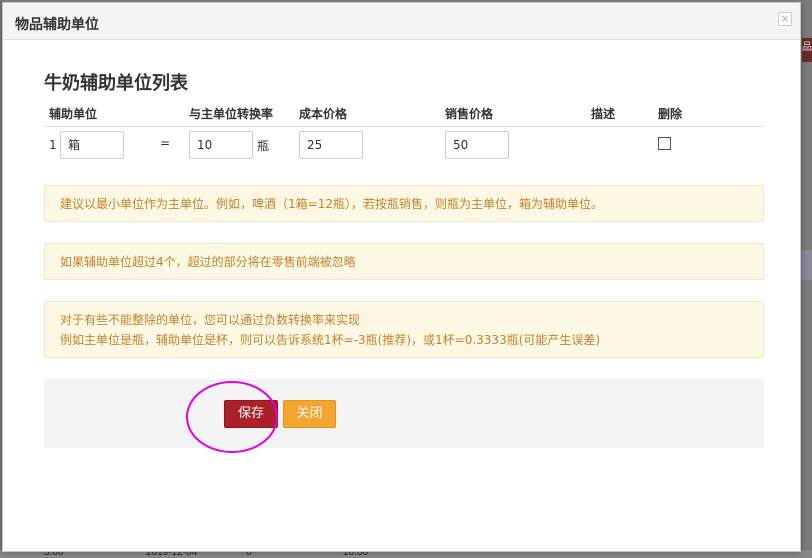 The height and width of the screenshot is (558, 812). What do you see at coordinates (603, 114) in the screenshot?
I see `header-desc: 描述` at bounding box center [603, 114].